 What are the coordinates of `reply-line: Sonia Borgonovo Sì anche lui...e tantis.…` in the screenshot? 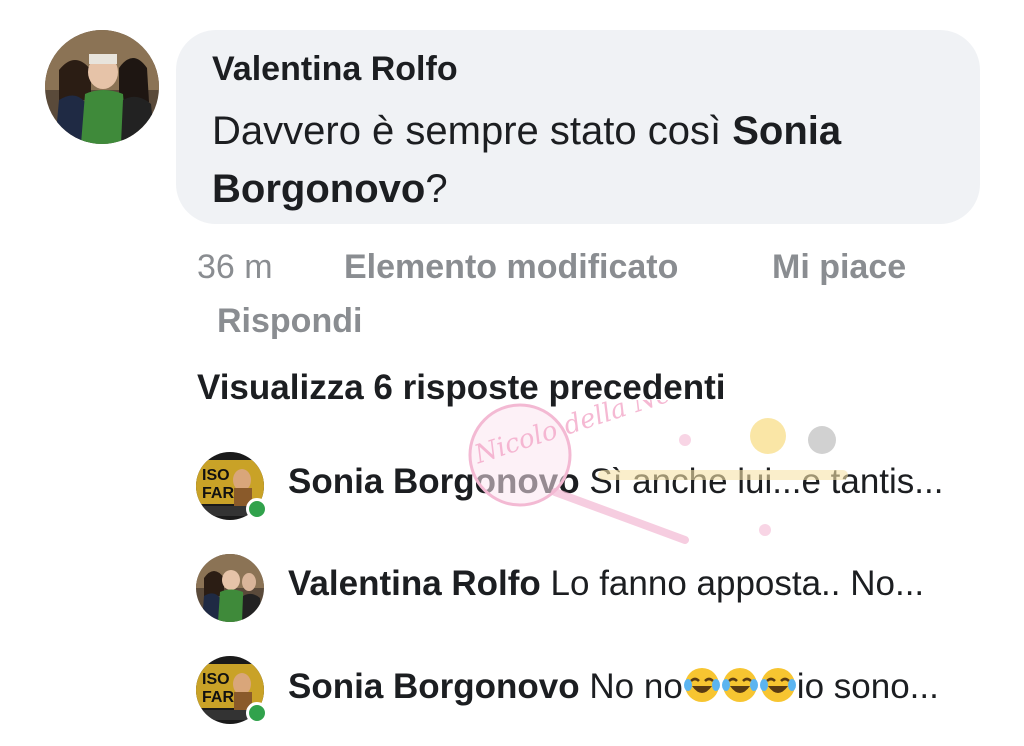 It's located at (615, 482).